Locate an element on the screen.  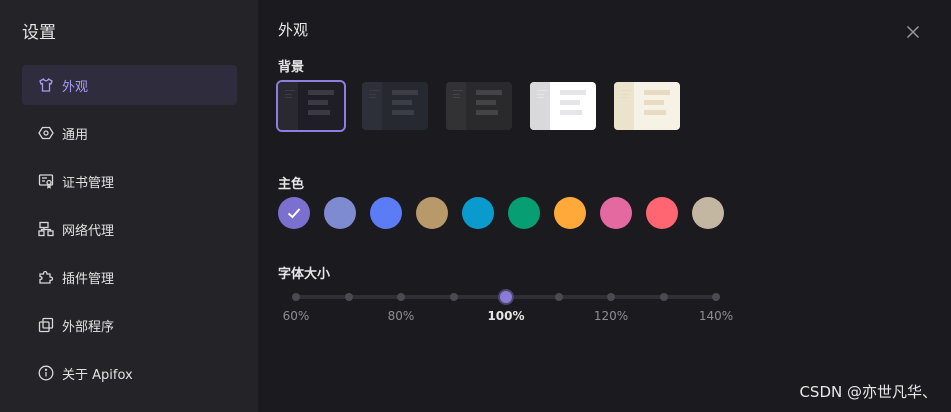
slider-tick-label: 80% is located at coordinates (401, 316).